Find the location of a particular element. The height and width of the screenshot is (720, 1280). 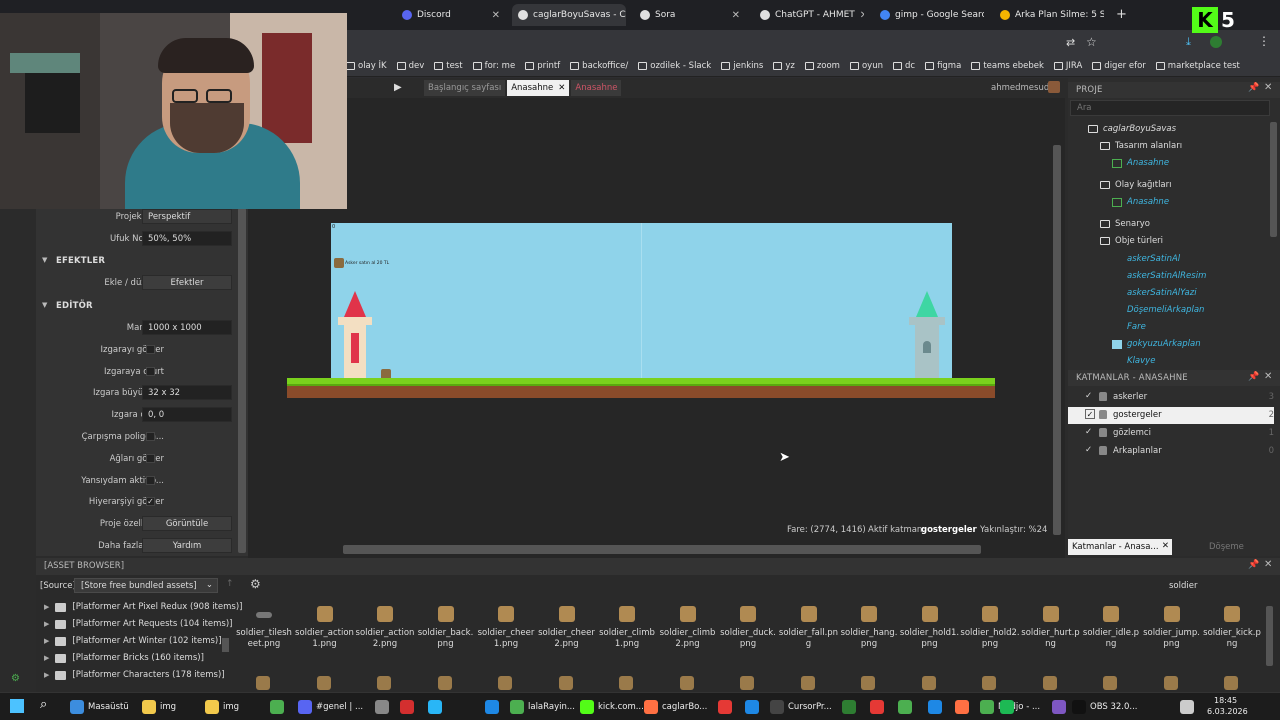

property-select: Perspektif is located at coordinates (187, 216).